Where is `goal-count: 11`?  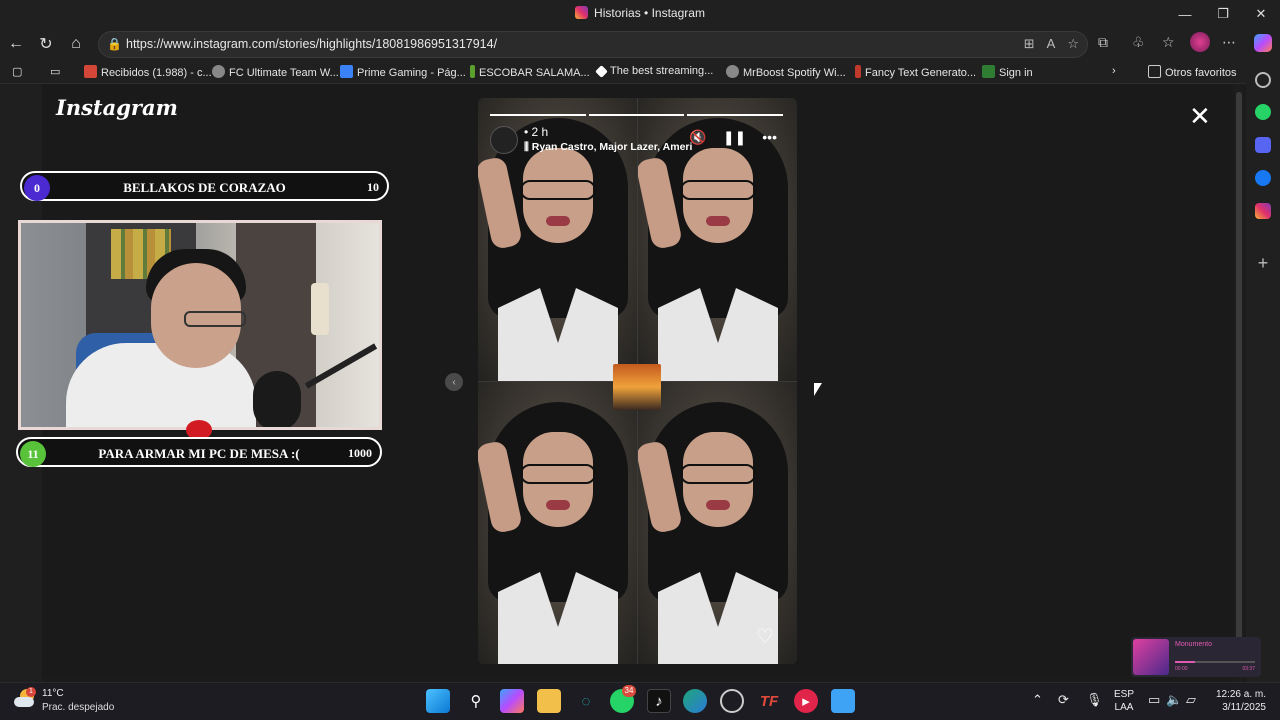
goal-count: 11 is located at coordinates (33, 454).